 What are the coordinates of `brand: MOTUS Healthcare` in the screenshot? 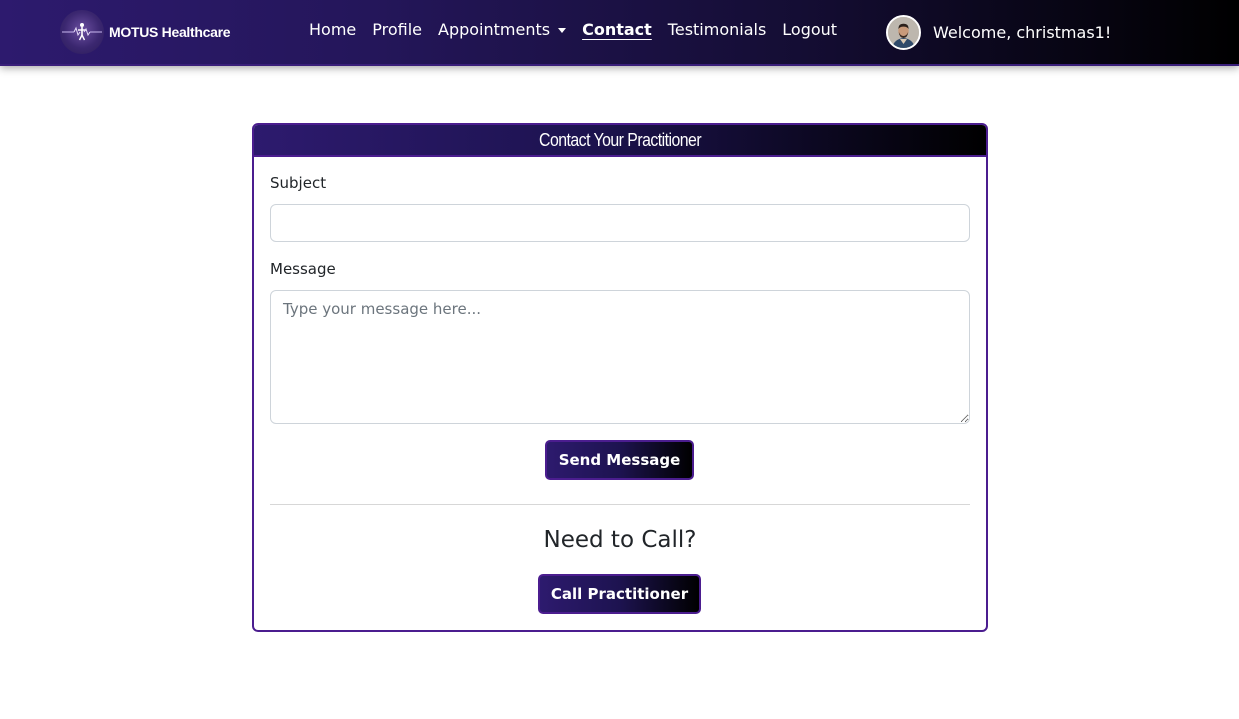 It's located at (145, 32).